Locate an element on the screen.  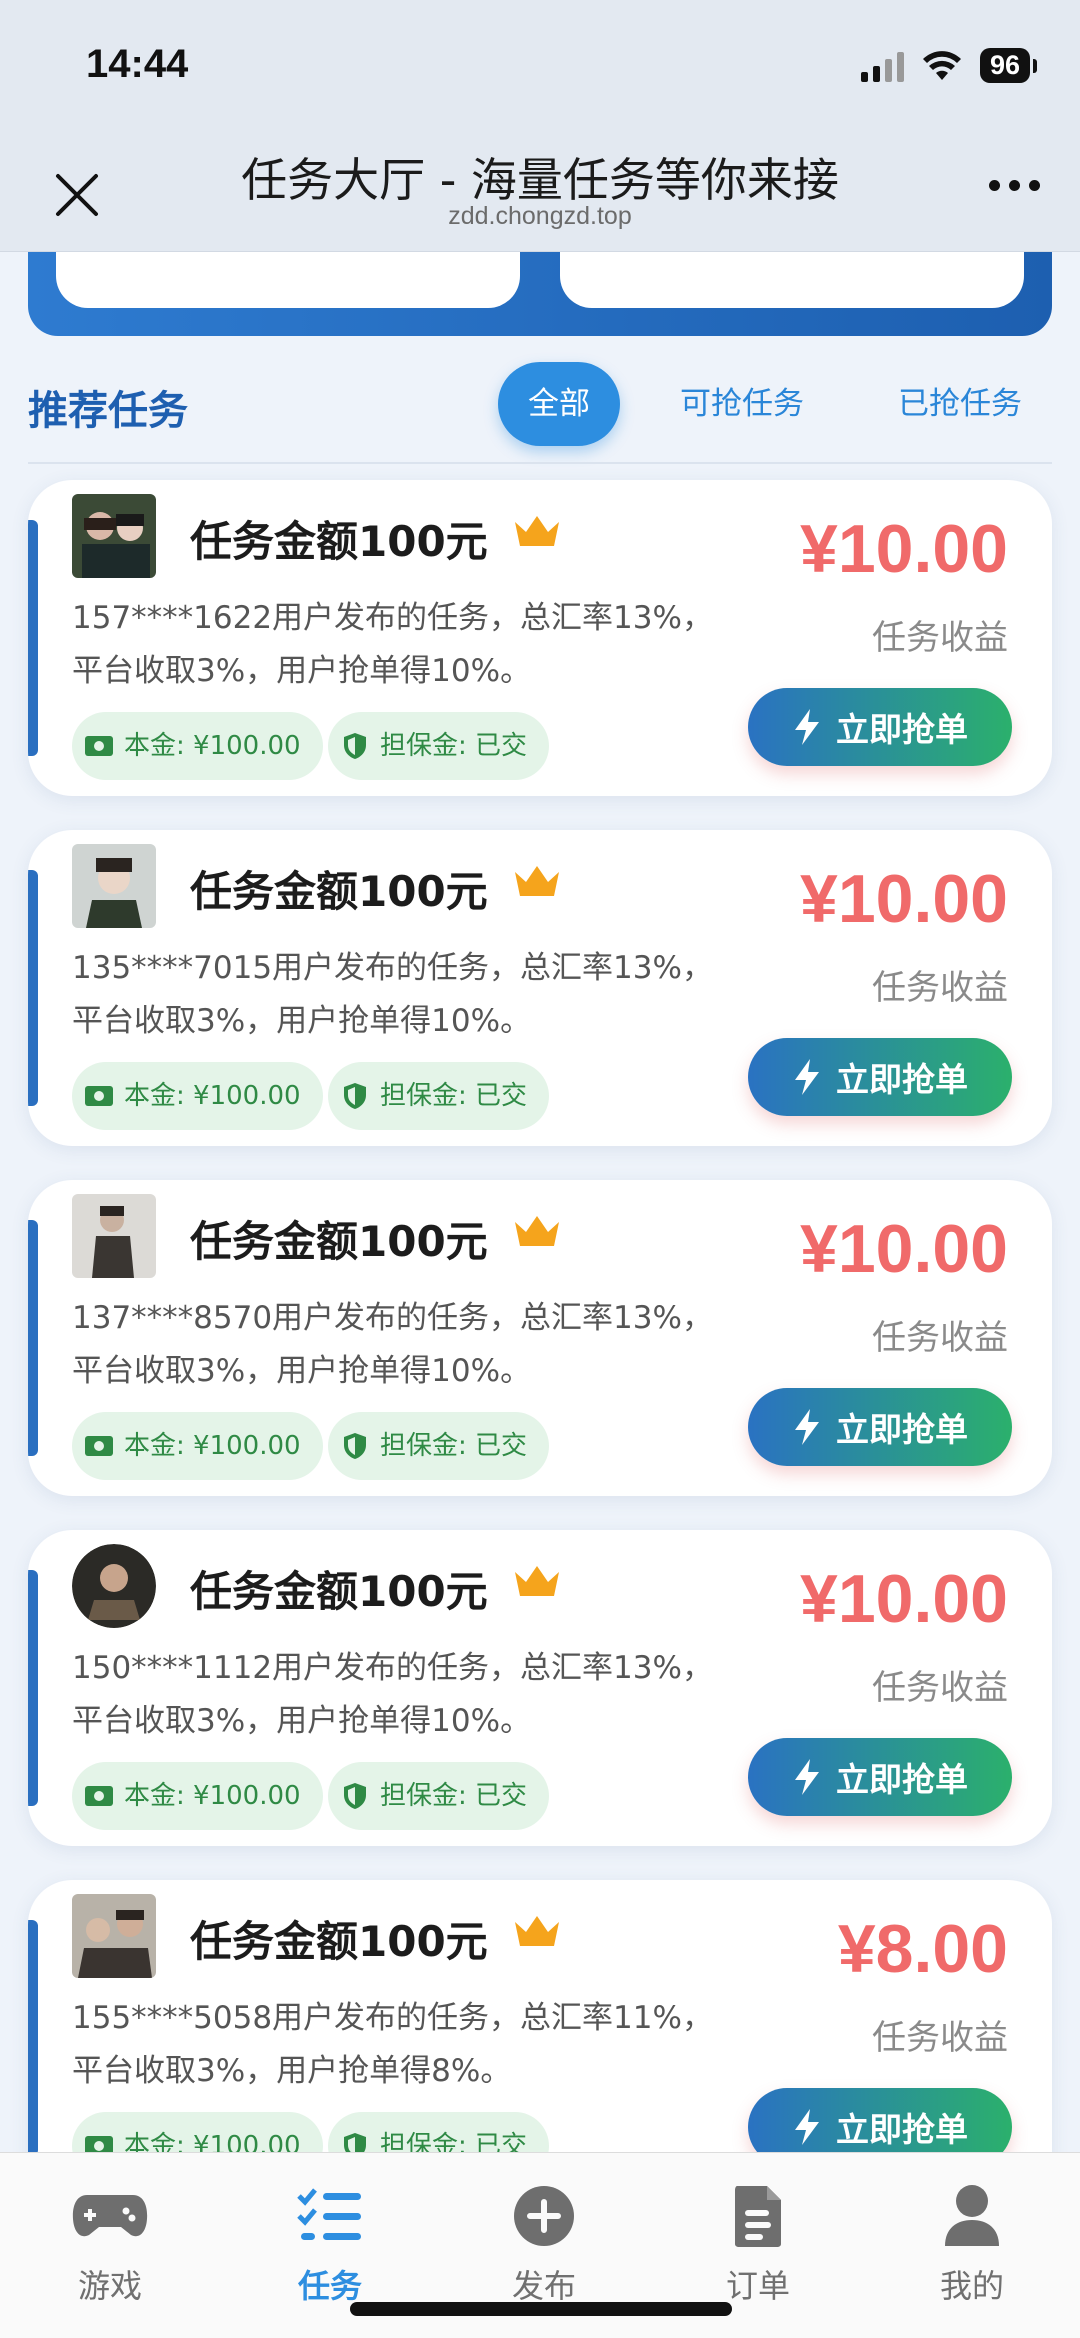
divider is located at coordinates (540, 463).